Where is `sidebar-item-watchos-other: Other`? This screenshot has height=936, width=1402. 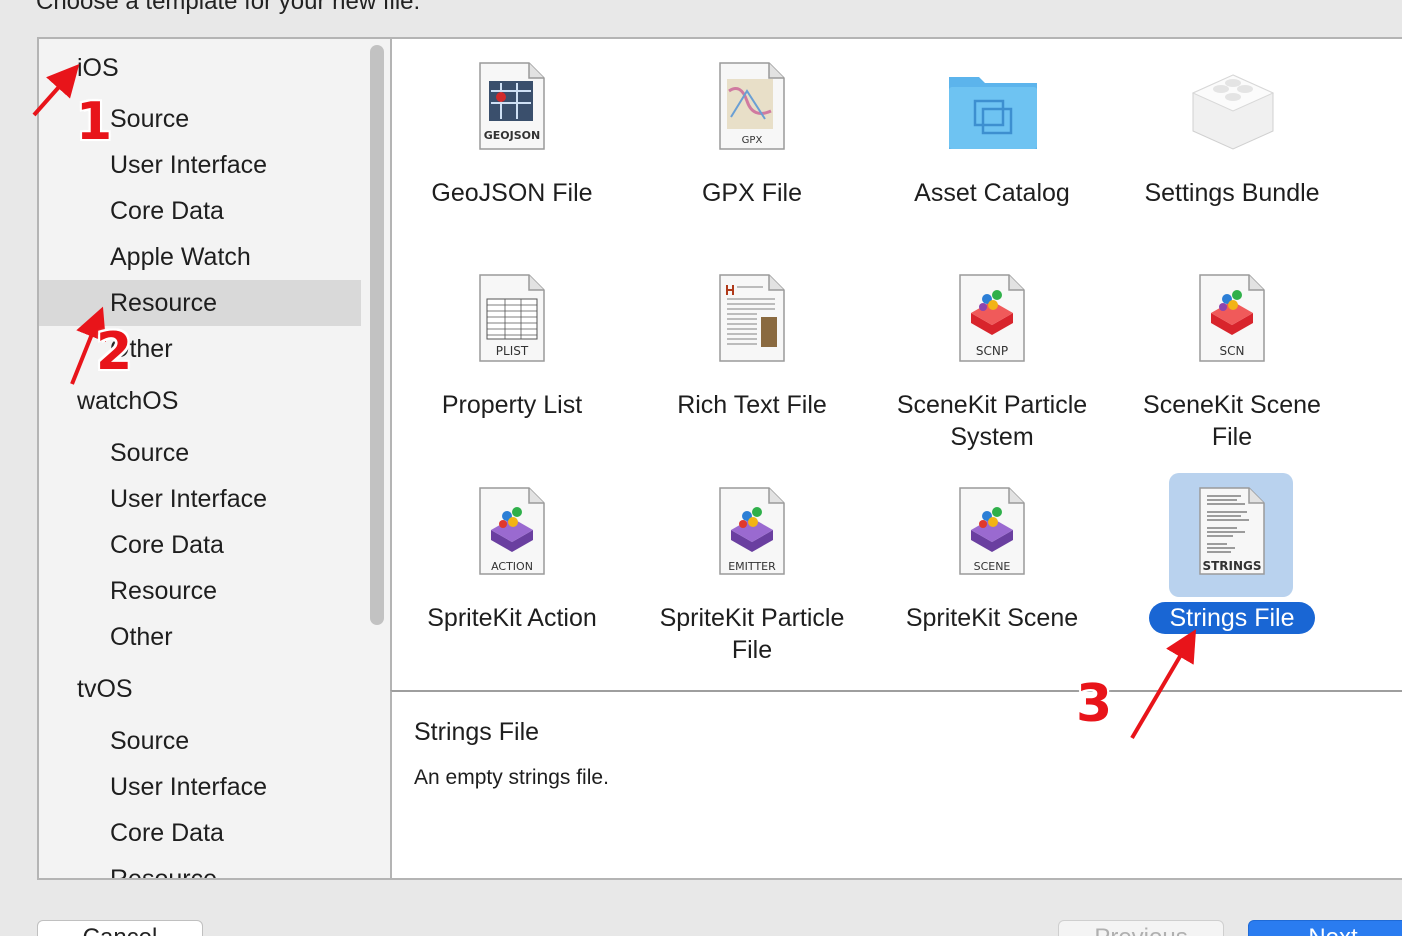
sidebar-item-watchos-other: Other is located at coordinates (200, 637).